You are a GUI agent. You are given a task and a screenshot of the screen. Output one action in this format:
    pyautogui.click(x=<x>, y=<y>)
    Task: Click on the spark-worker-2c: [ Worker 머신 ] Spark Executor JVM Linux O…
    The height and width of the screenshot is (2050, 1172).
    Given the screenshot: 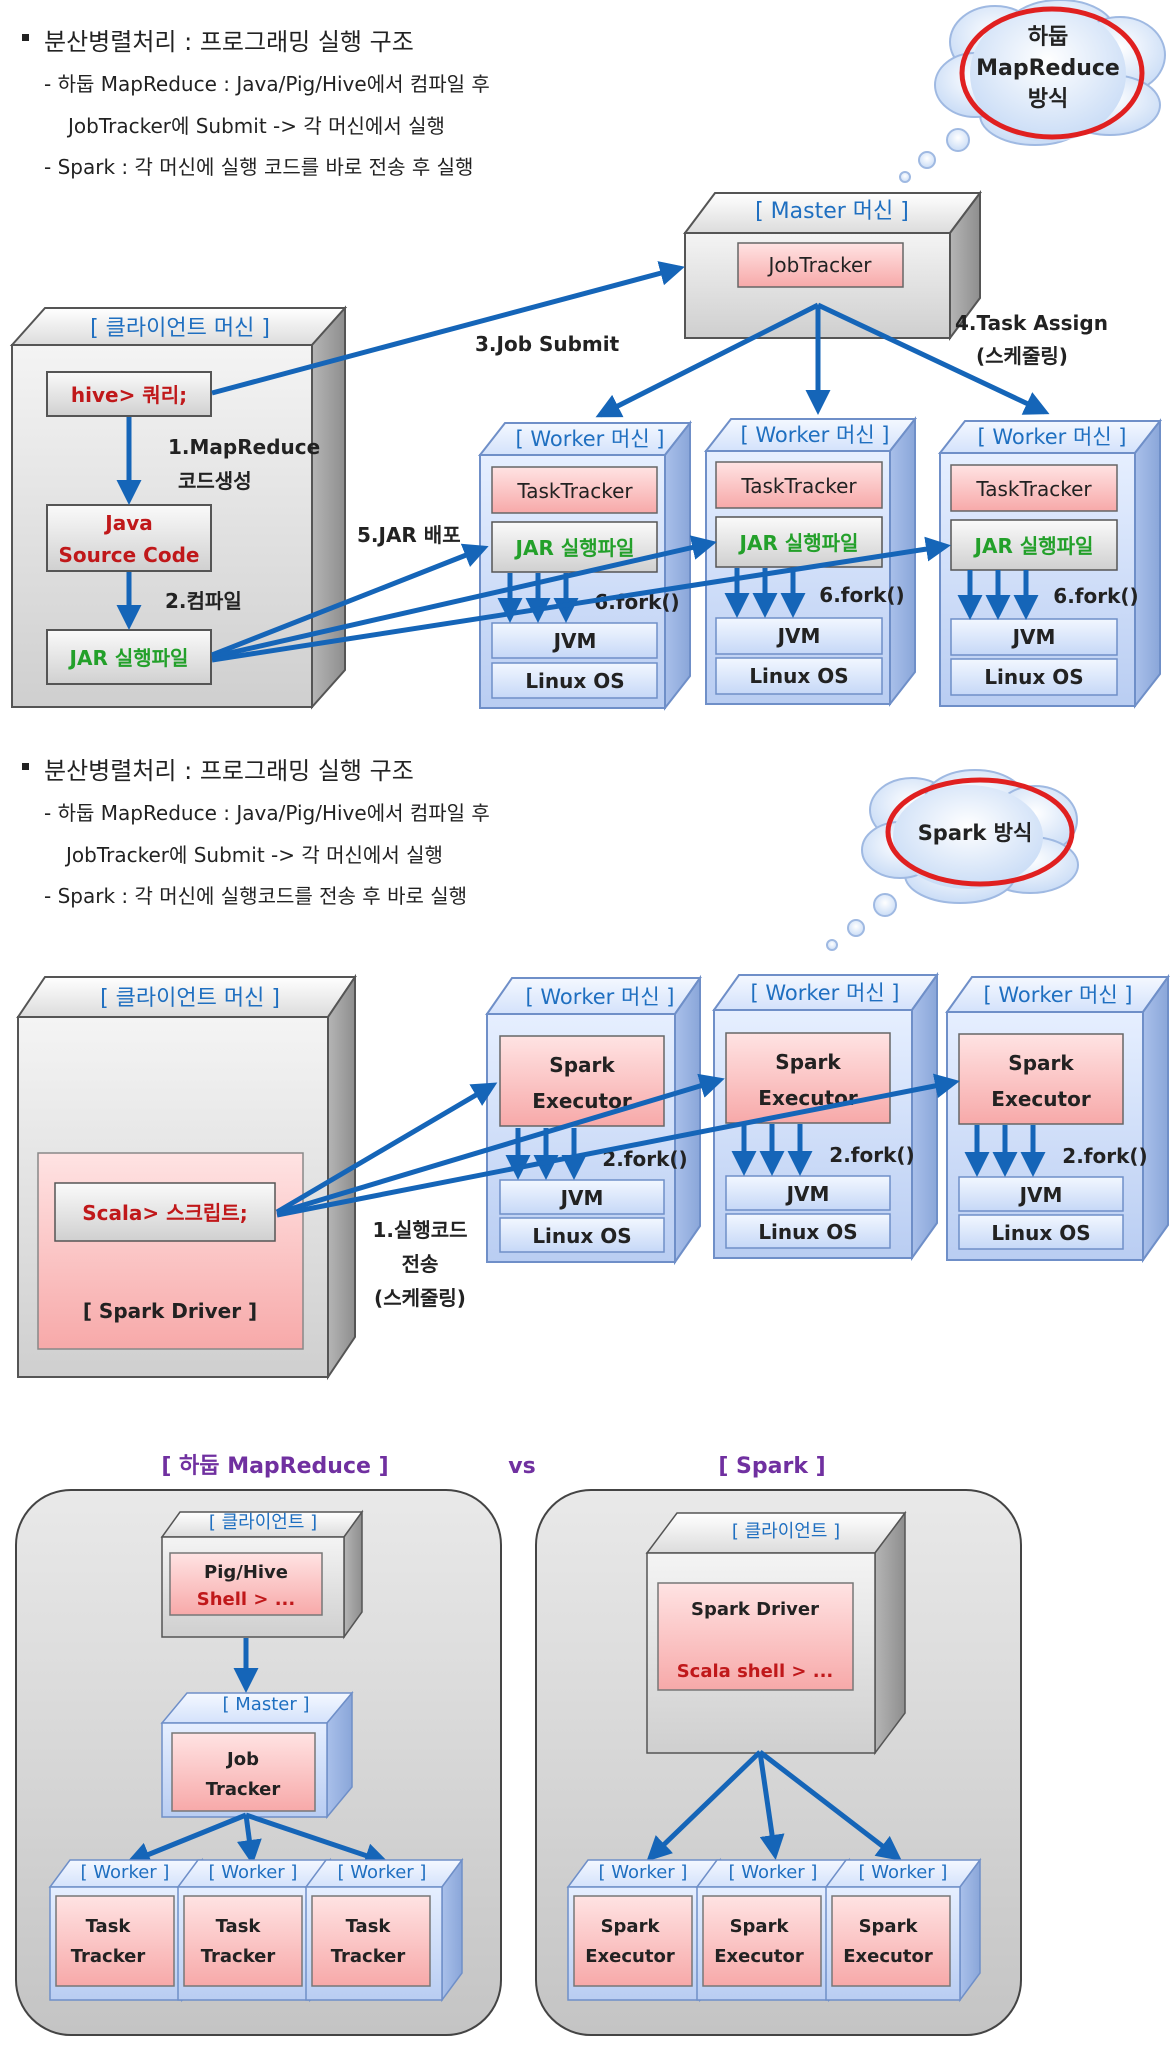 What is the action you would take?
    pyautogui.click(x=1057, y=1118)
    